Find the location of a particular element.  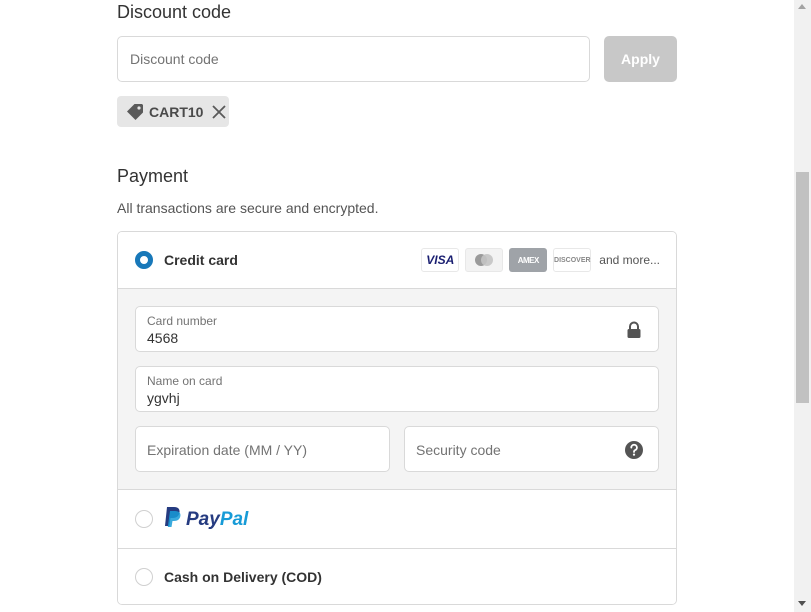

paypal-logo: PayPal is located at coordinates (206, 519).